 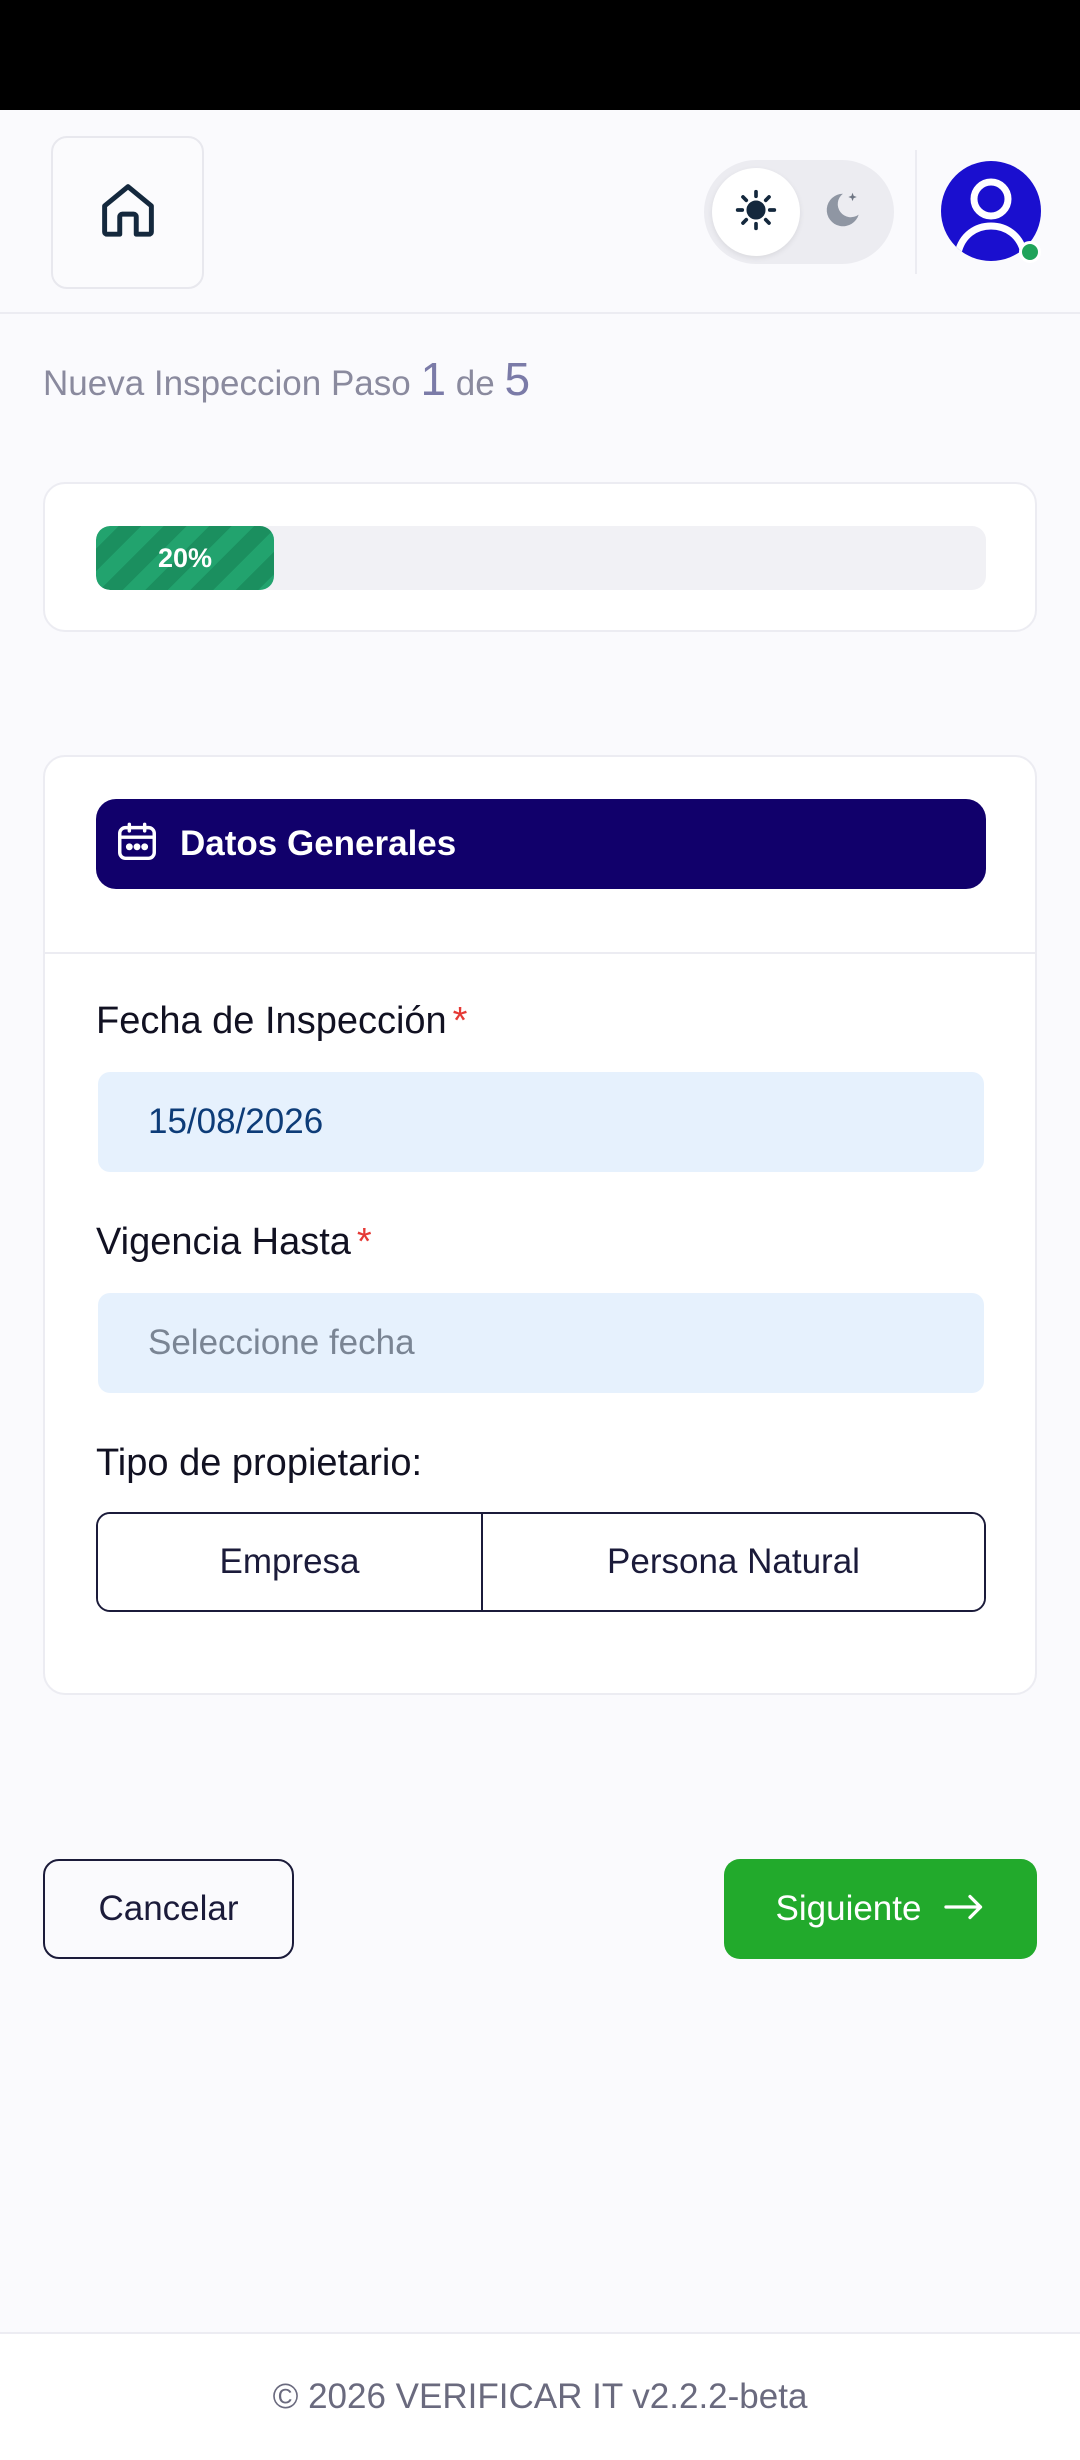 I want to click on cancel-button: Cancelar, so click(x=168, y=1909).